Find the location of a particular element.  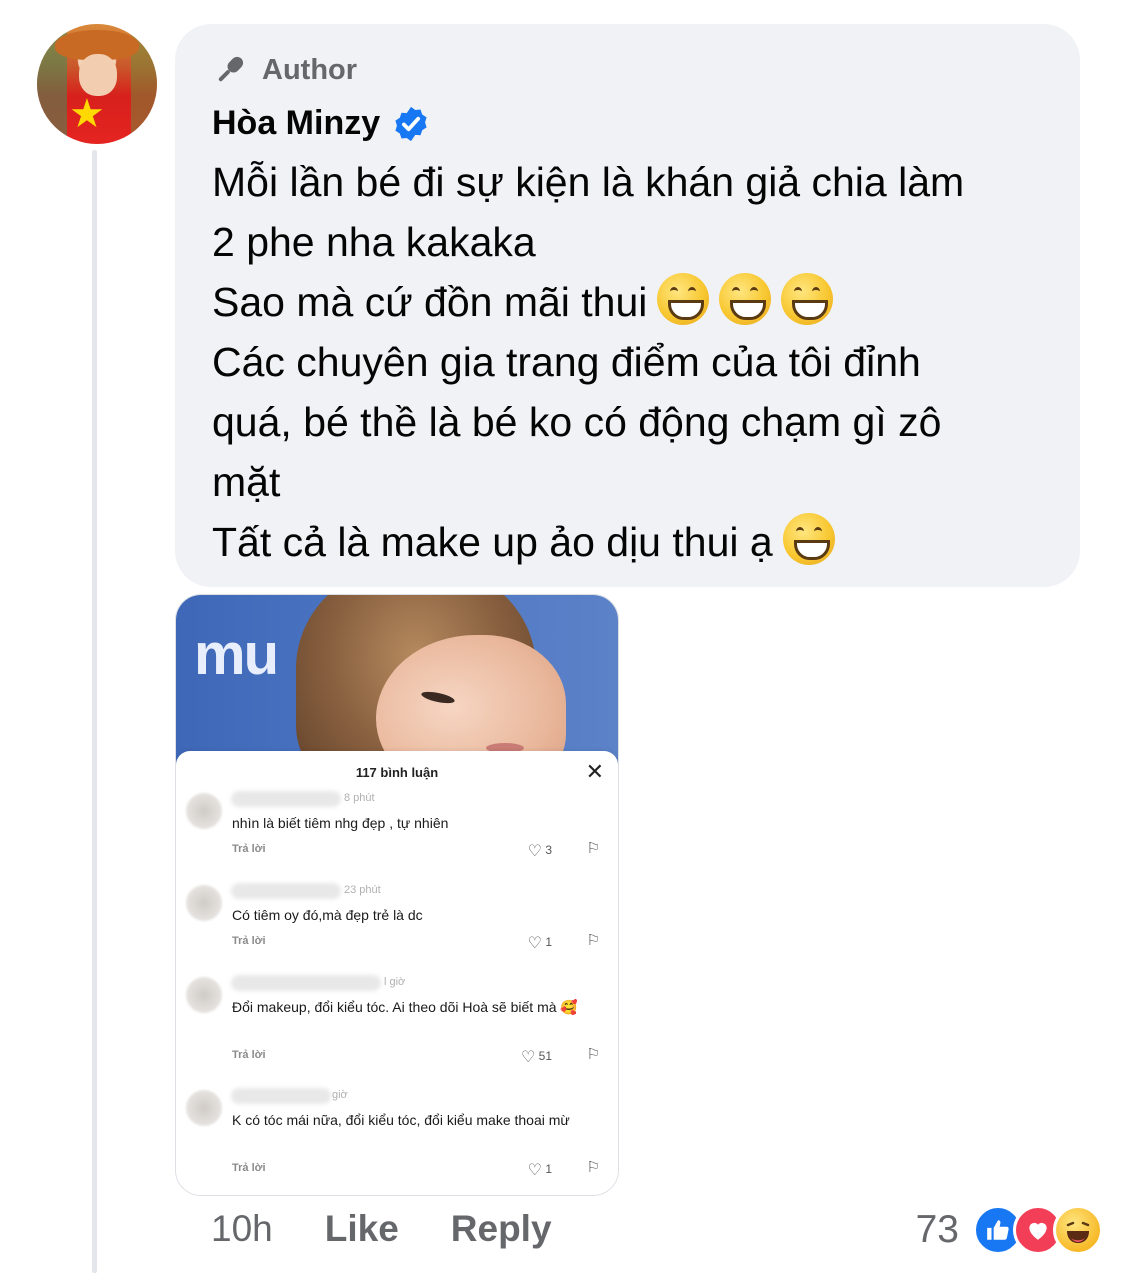

message-line: Sao mà cứ đồn mãi thui is located at coordinates (430, 302).